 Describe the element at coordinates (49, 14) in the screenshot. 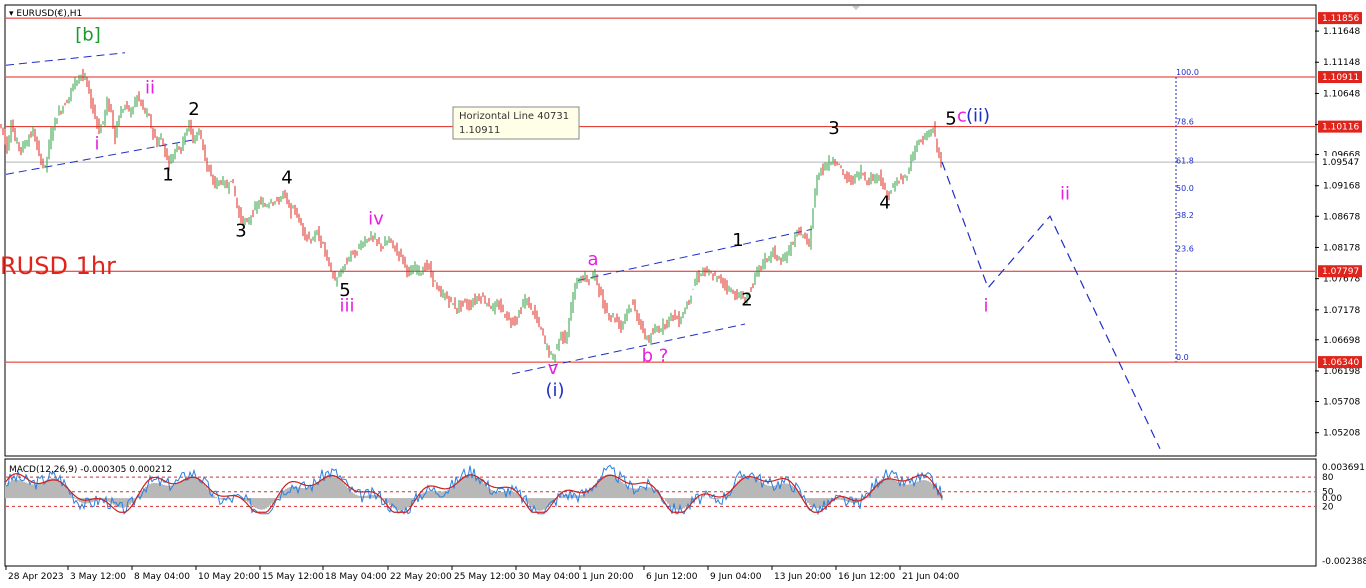

I see `symbol-label-text: EURUSD(€),H1` at that location.